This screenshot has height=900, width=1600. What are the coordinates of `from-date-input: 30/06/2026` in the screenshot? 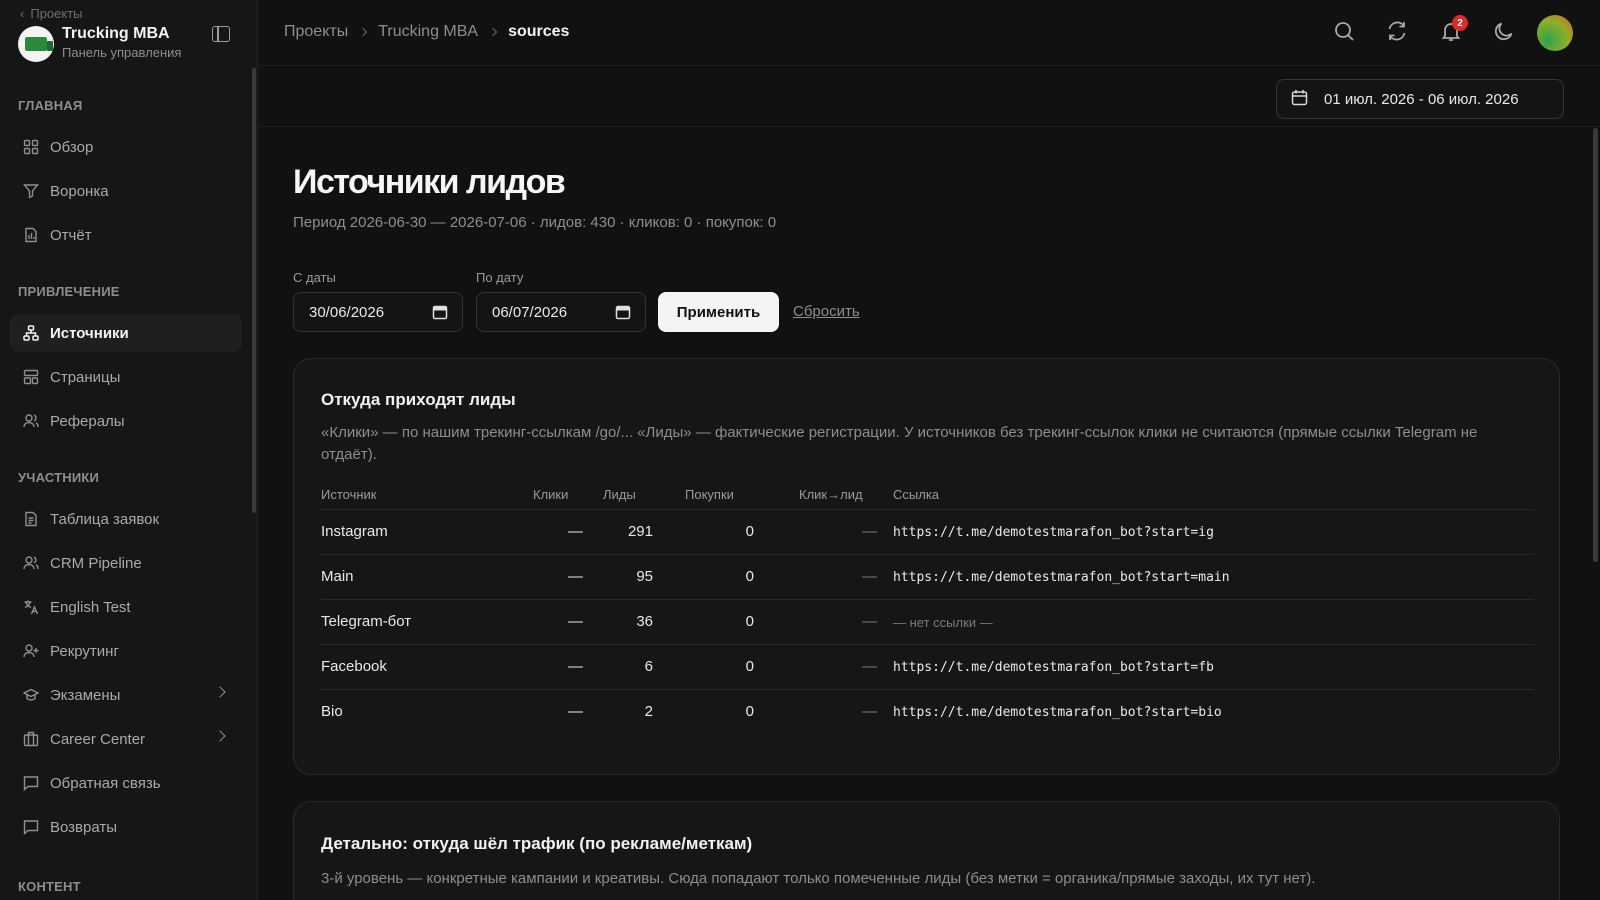 It's located at (378, 312).